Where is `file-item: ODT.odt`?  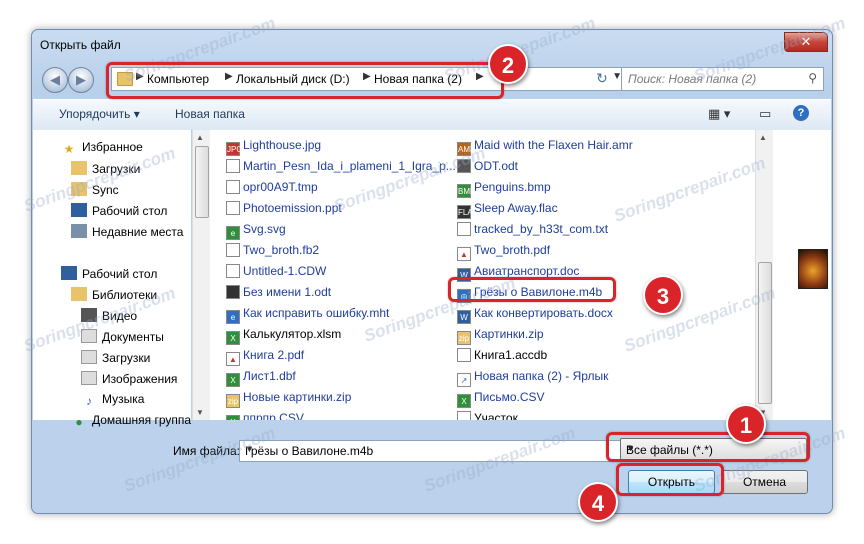
file-item: ODT.odt is located at coordinates (487, 168).